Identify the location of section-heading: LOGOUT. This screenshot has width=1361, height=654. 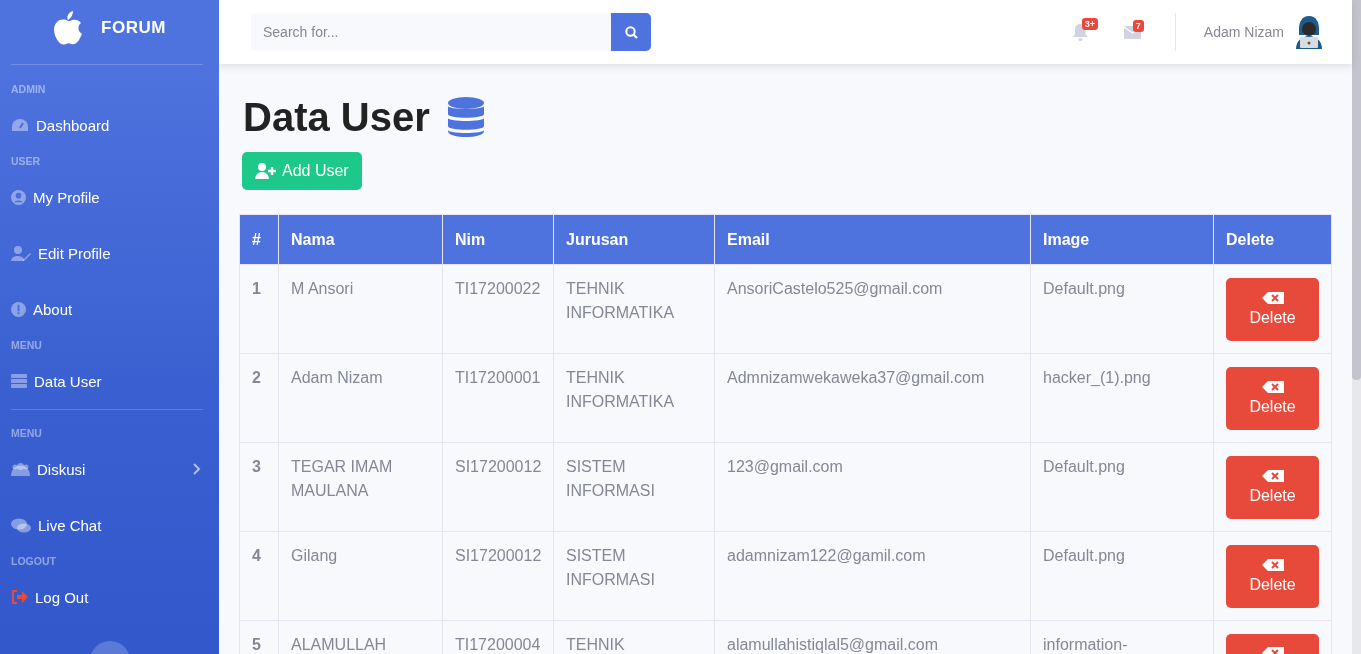
(33, 561).